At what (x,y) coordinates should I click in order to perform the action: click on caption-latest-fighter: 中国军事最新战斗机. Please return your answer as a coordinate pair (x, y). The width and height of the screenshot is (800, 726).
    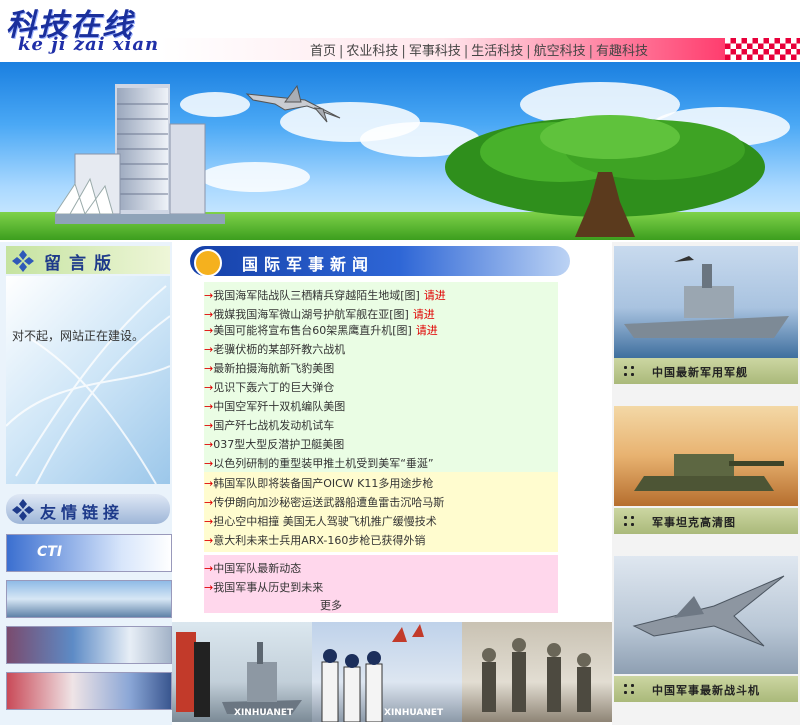
    Looking at the image, I should click on (706, 689).